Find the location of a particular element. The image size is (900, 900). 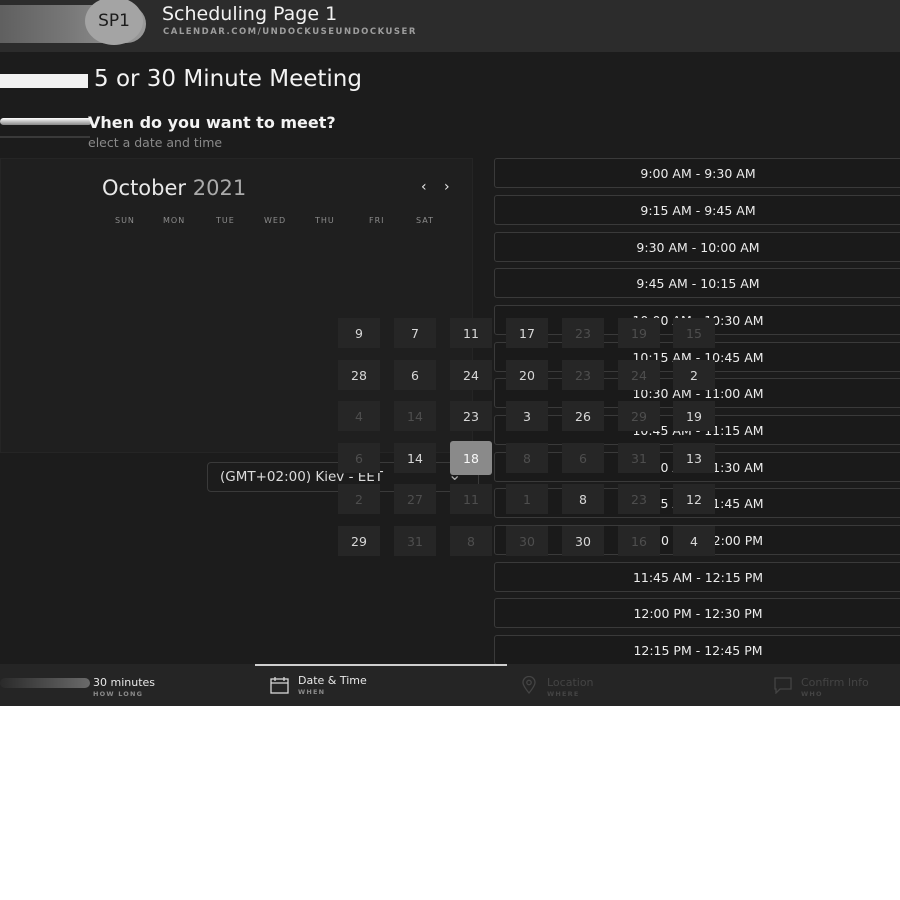

tab-duration-sublabel: HOW LONG is located at coordinates (118, 694).